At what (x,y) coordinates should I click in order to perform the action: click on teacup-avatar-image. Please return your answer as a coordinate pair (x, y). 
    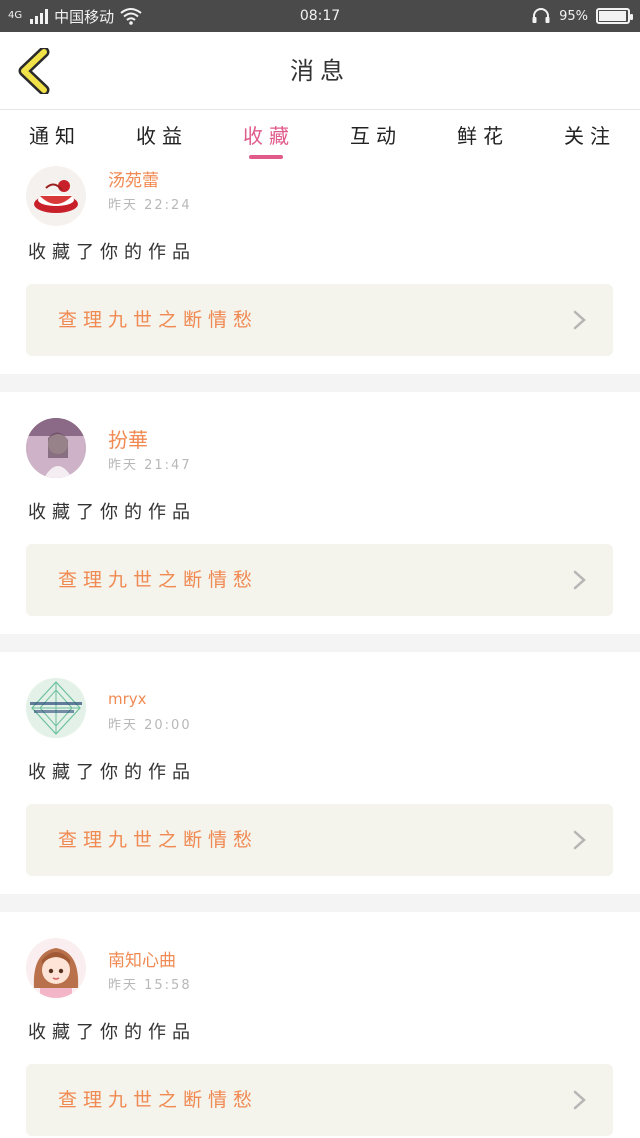
    Looking at the image, I should click on (56, 196).